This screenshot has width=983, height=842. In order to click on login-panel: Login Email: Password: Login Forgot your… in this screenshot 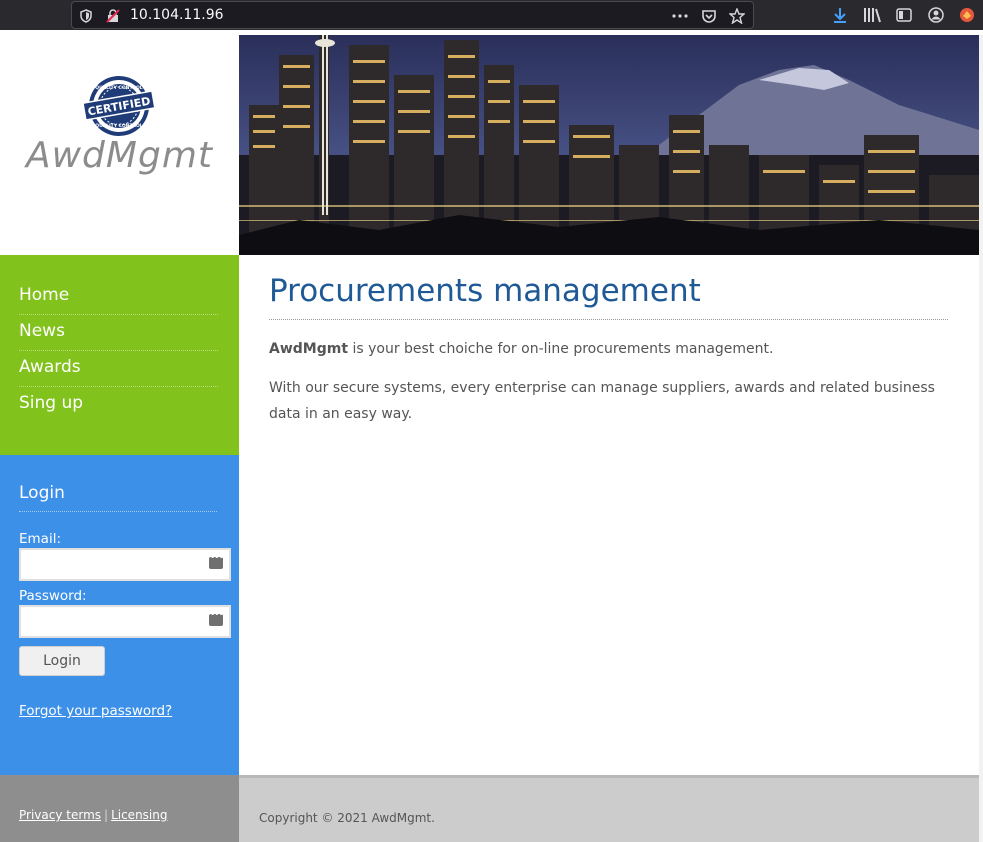, I will do `click(119, 615)`.